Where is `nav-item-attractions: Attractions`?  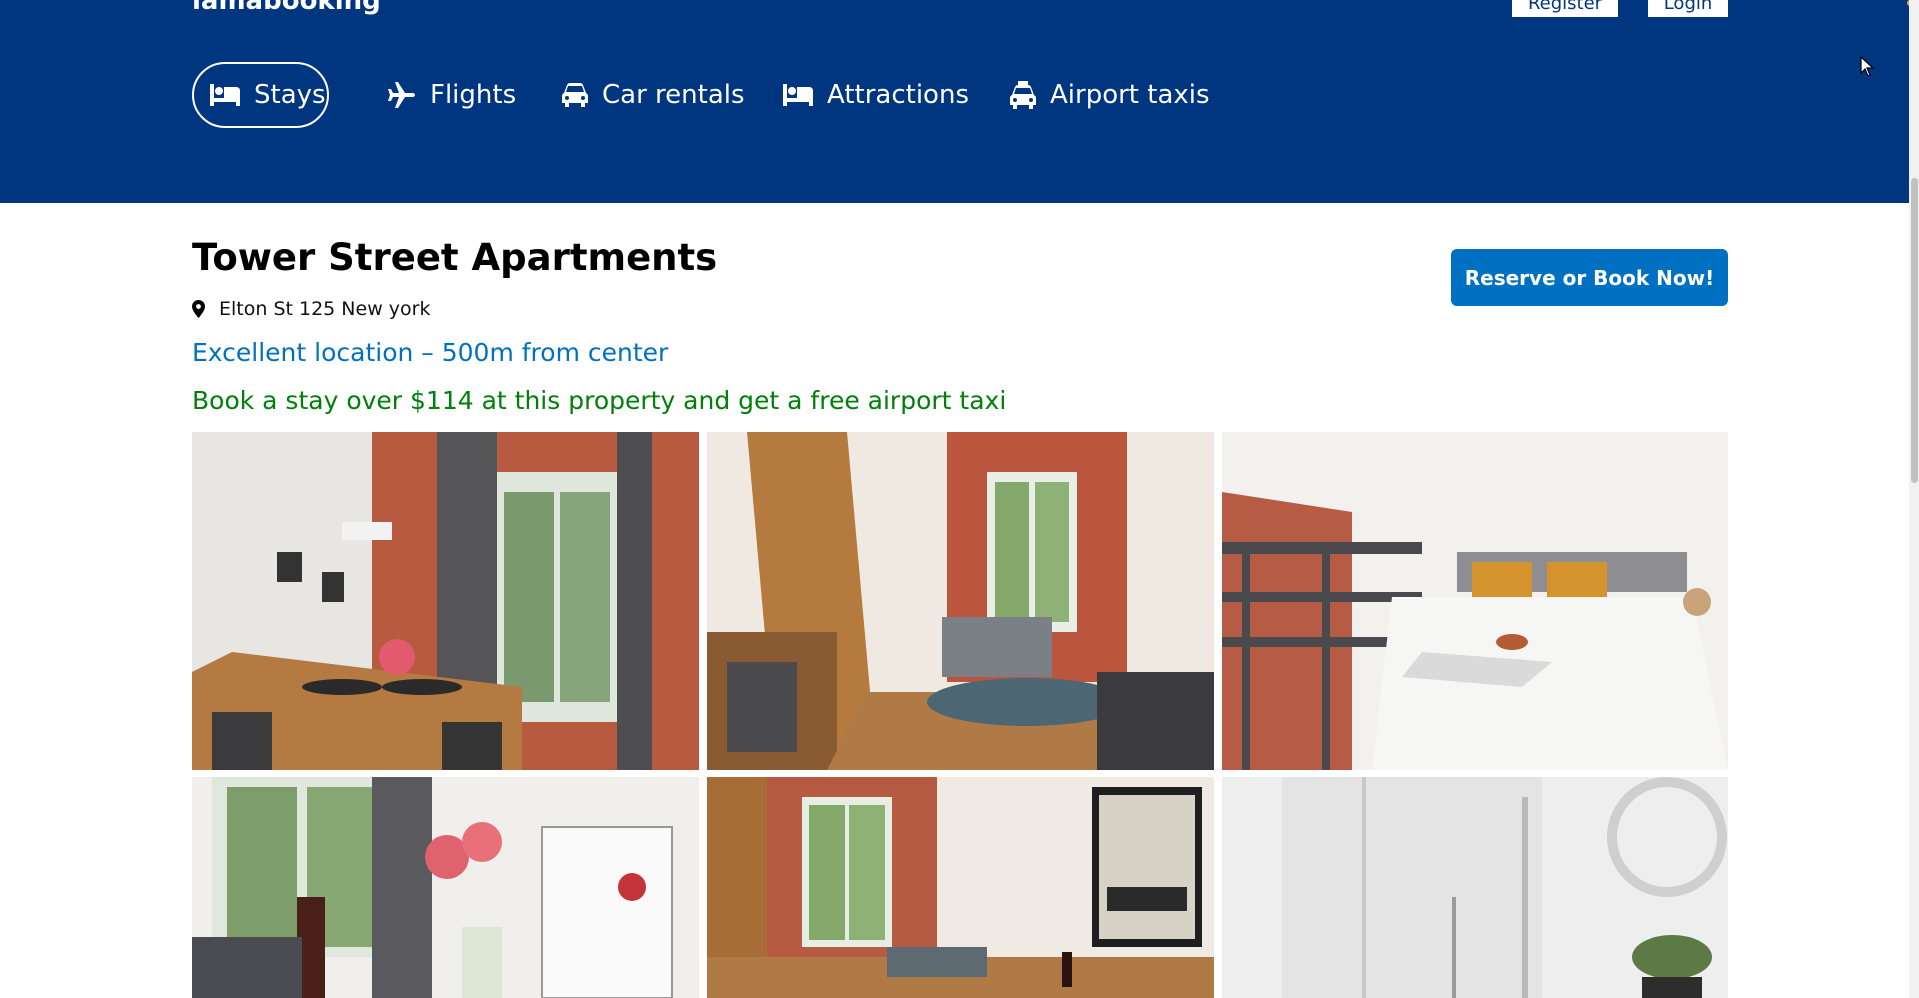 nav-item-attractions: Attractions is located at coordinates (876, 95).